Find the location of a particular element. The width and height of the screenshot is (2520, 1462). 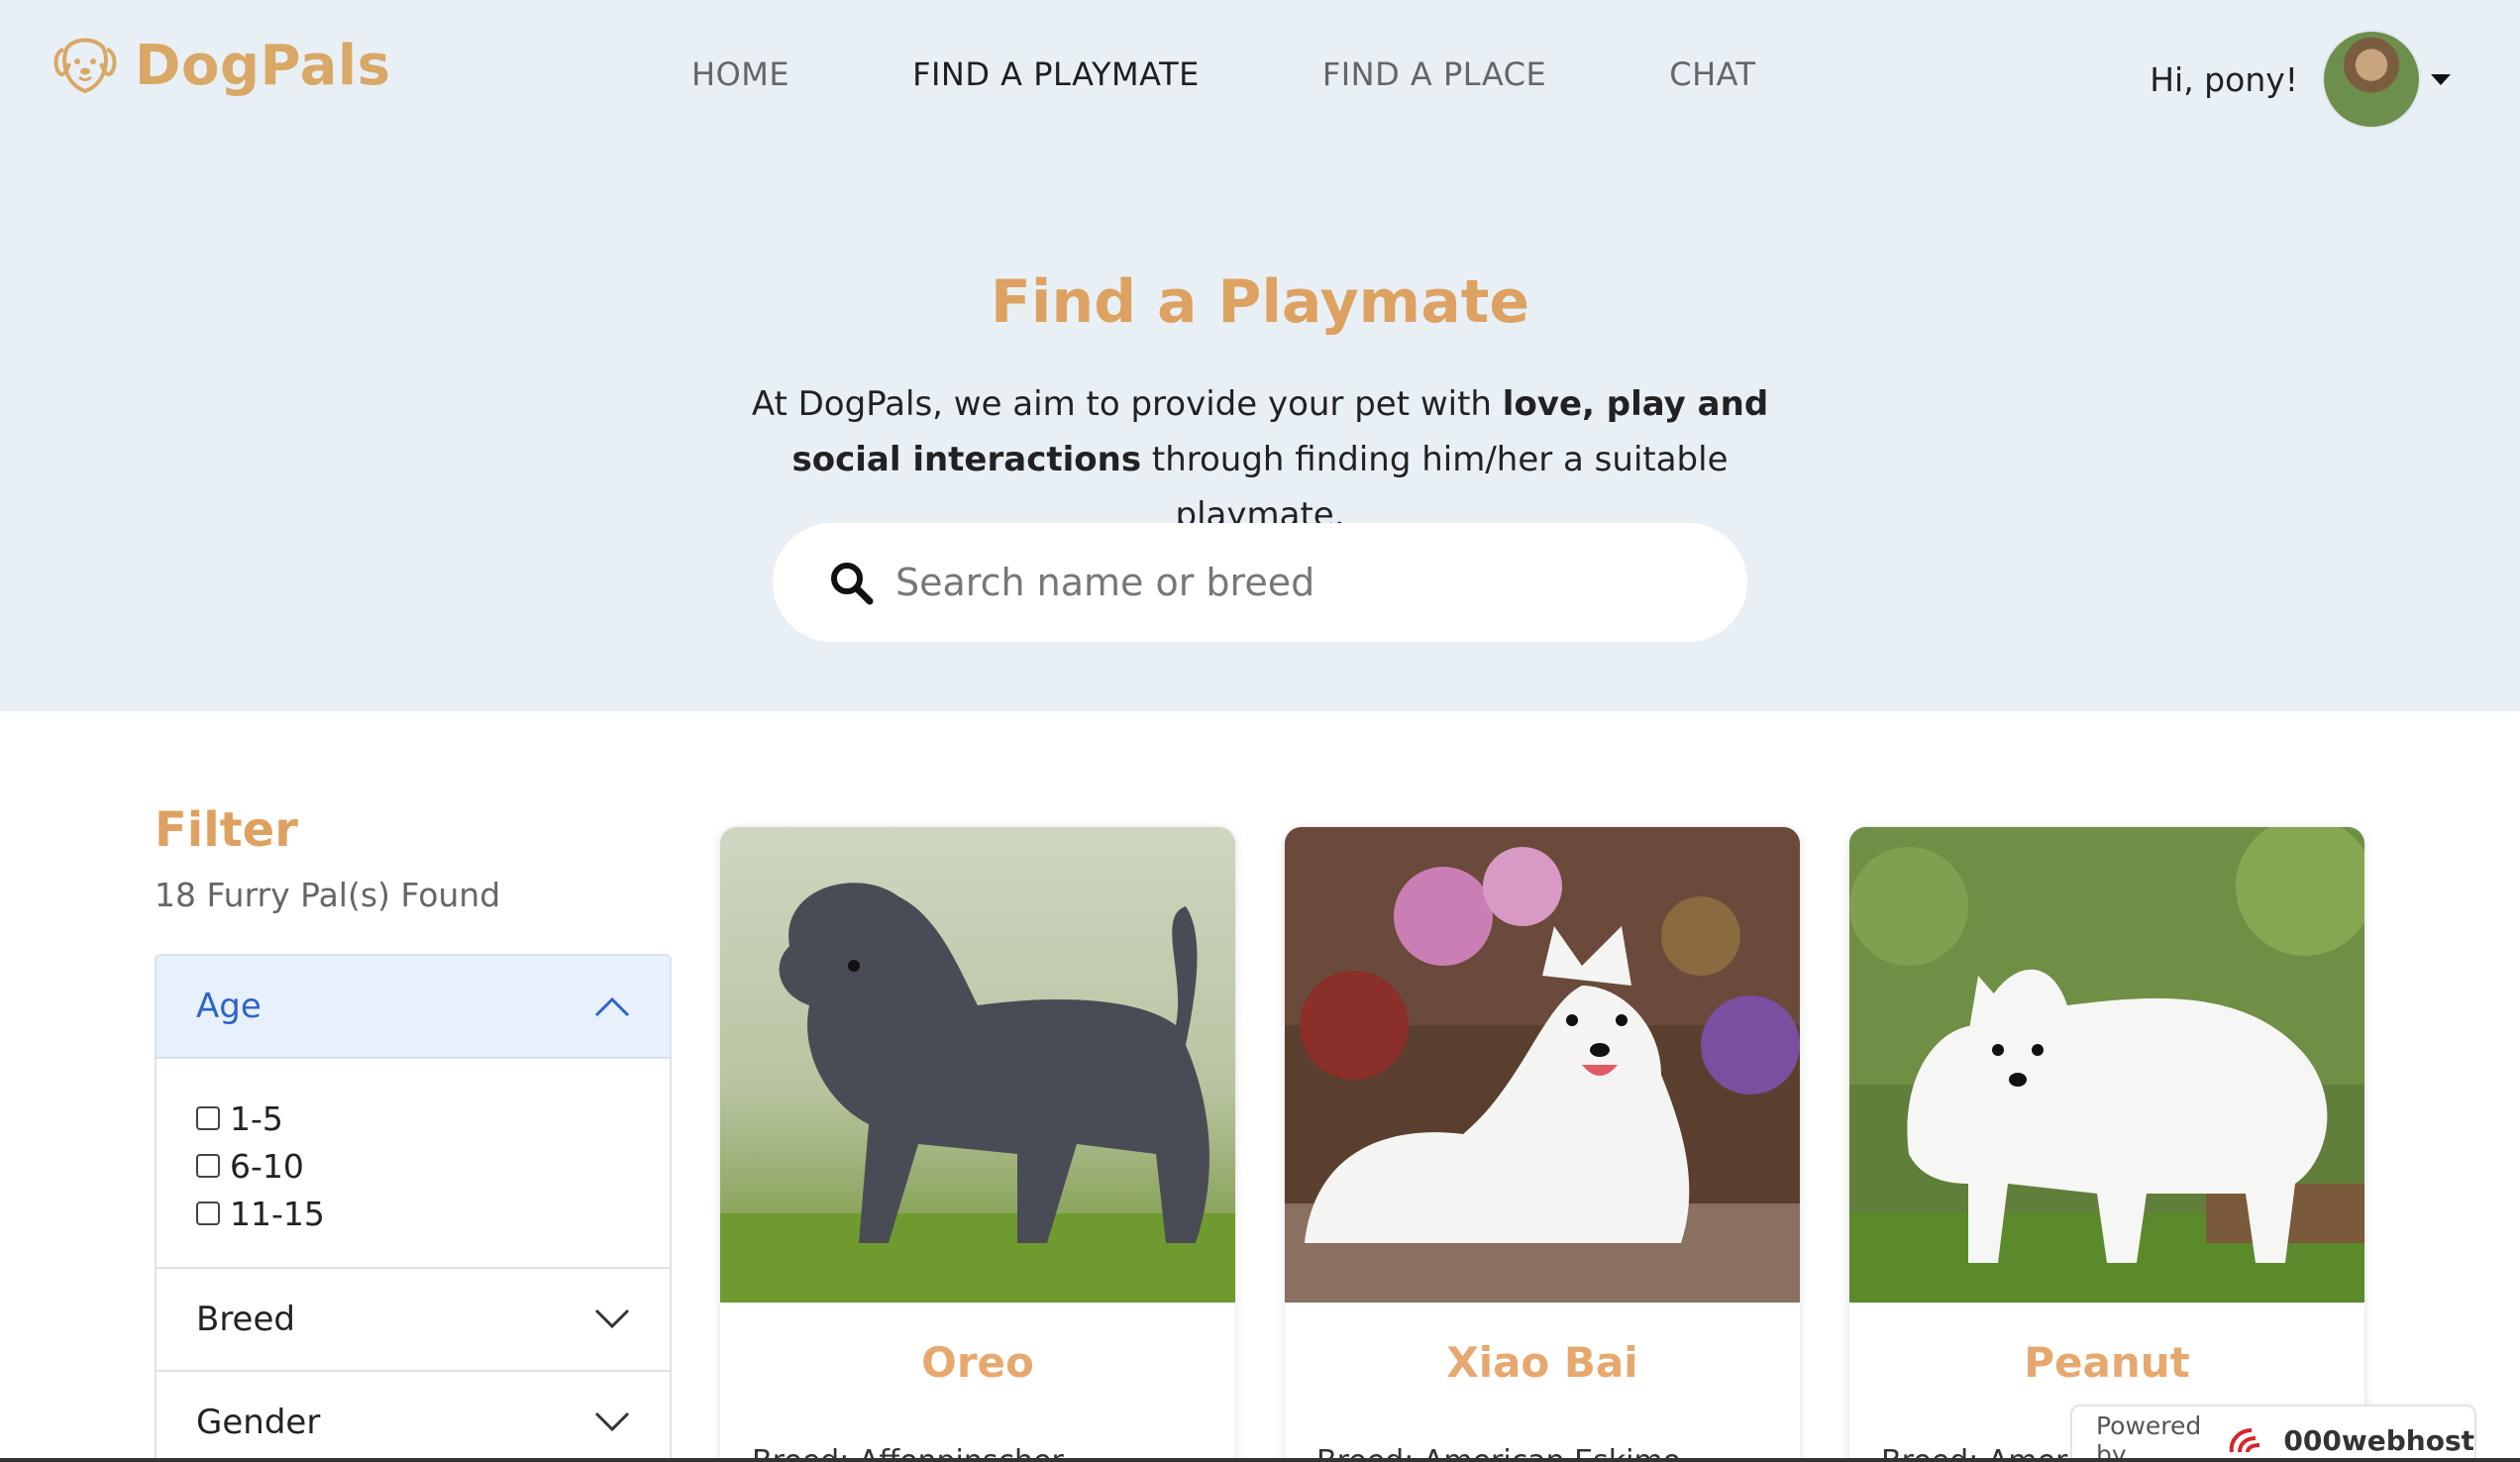

accordion-label: Breed is located at coordinates (245, 1319).